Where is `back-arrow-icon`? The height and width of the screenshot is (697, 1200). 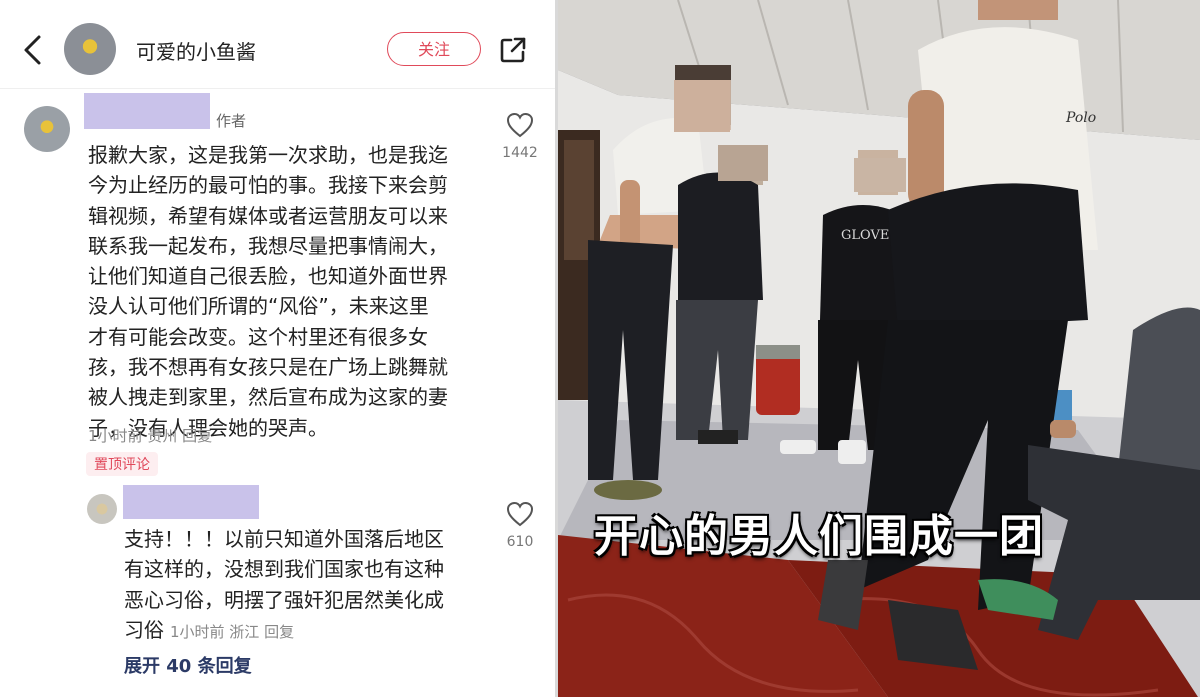
back-arrow-icon is located at coordinates (33, 50).